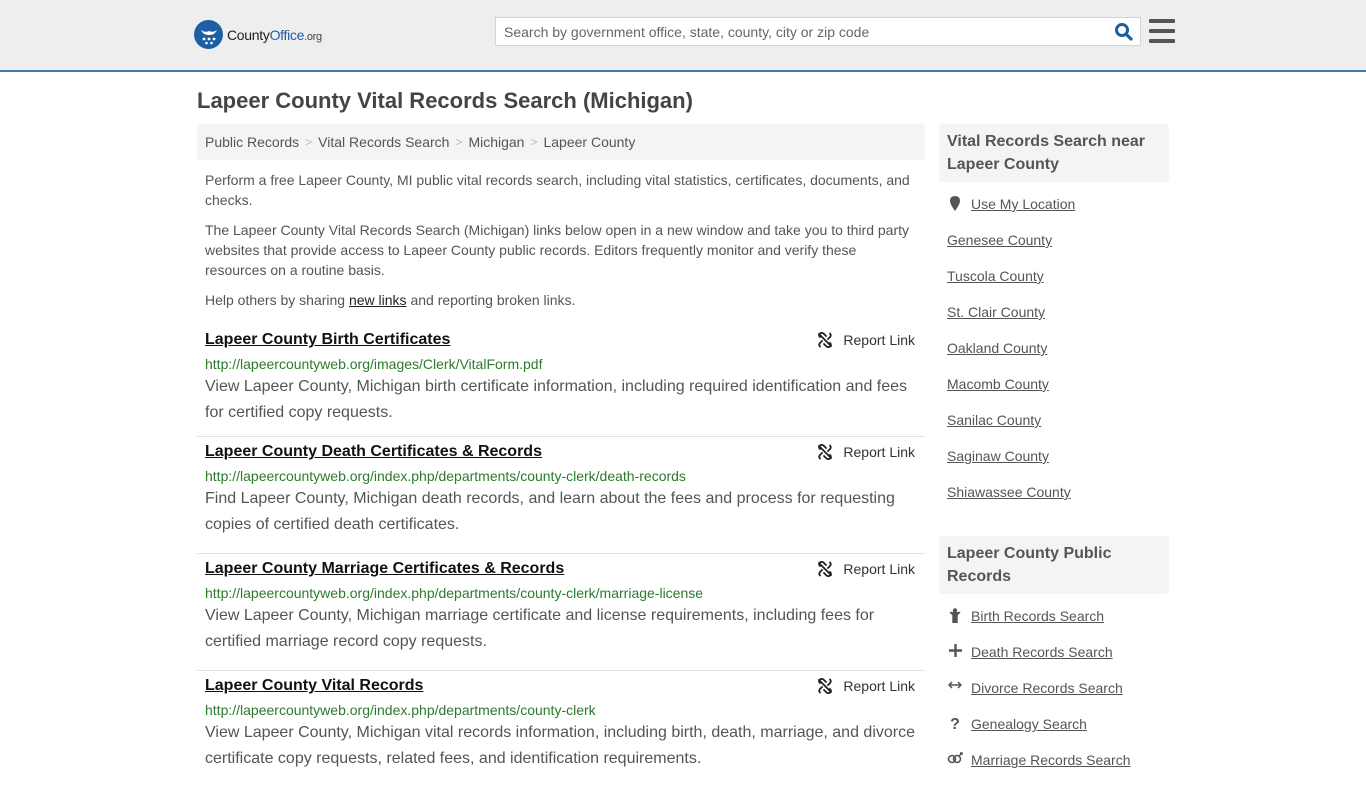 This screenshot has height=788, width=1366. Describe the element at coordinates (1058, 466) in the screenshot. I see `nearby-county-item: Saginaw County` at that location.